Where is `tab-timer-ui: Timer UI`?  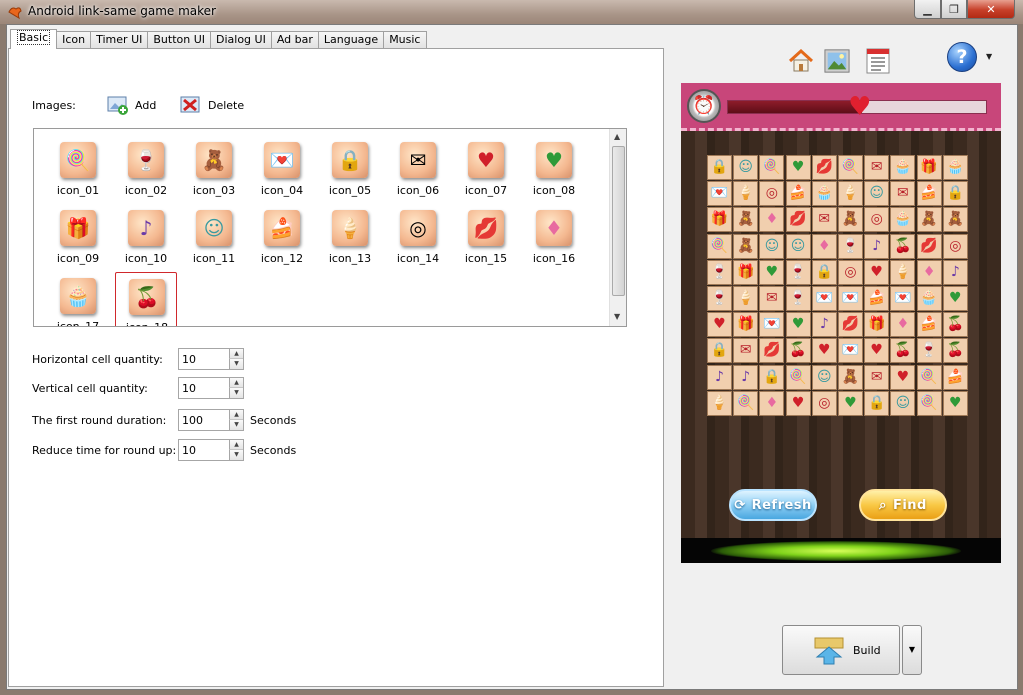 tab-timer-ui: Timer UI is located at coordinates (119, 40).